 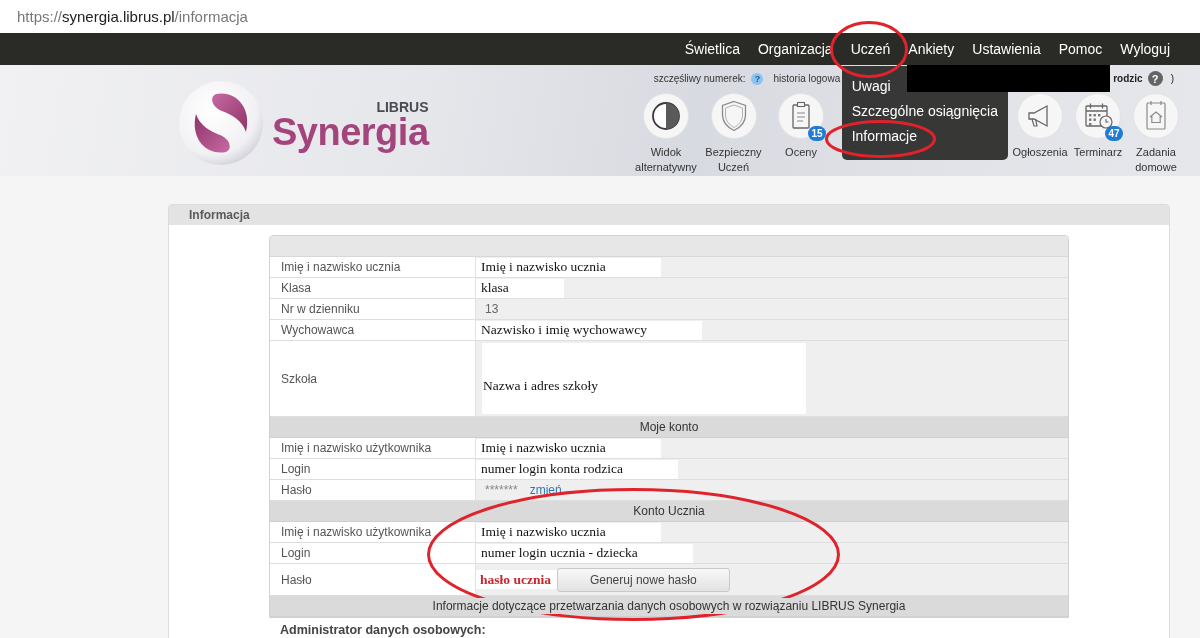 I want to click on shortcut-link: Ogłoszenia, so click(x=1040, y=134).